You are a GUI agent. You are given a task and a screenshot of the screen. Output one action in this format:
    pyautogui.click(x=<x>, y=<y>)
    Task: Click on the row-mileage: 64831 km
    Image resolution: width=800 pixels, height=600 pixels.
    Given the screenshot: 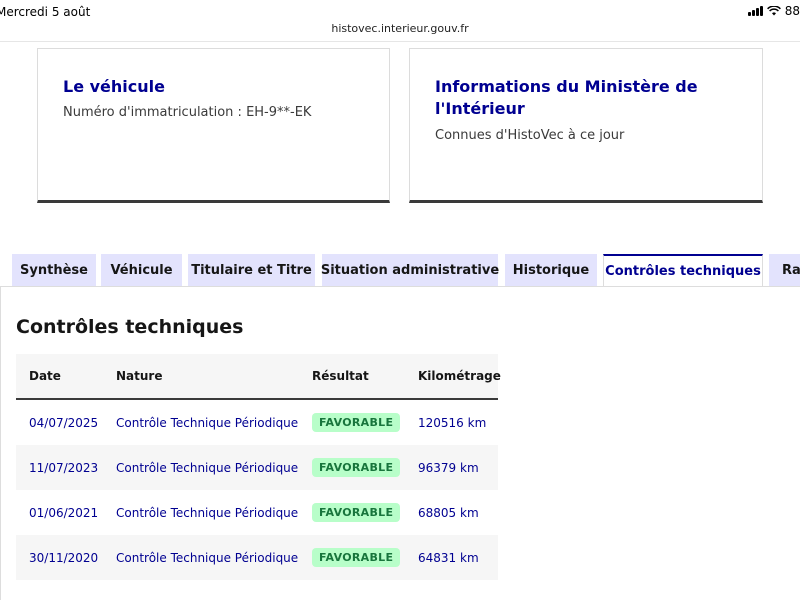 What is the action you would take?
    pyautogui.click(x=448, y=557)
    